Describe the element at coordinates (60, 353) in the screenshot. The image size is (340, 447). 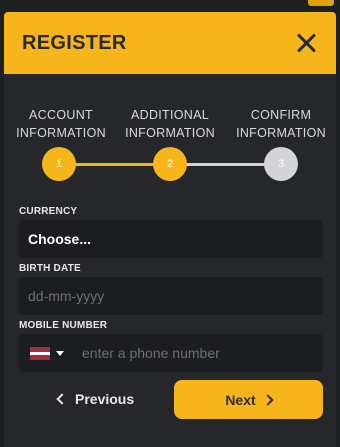
I see `chevron-down-icon` at that location.